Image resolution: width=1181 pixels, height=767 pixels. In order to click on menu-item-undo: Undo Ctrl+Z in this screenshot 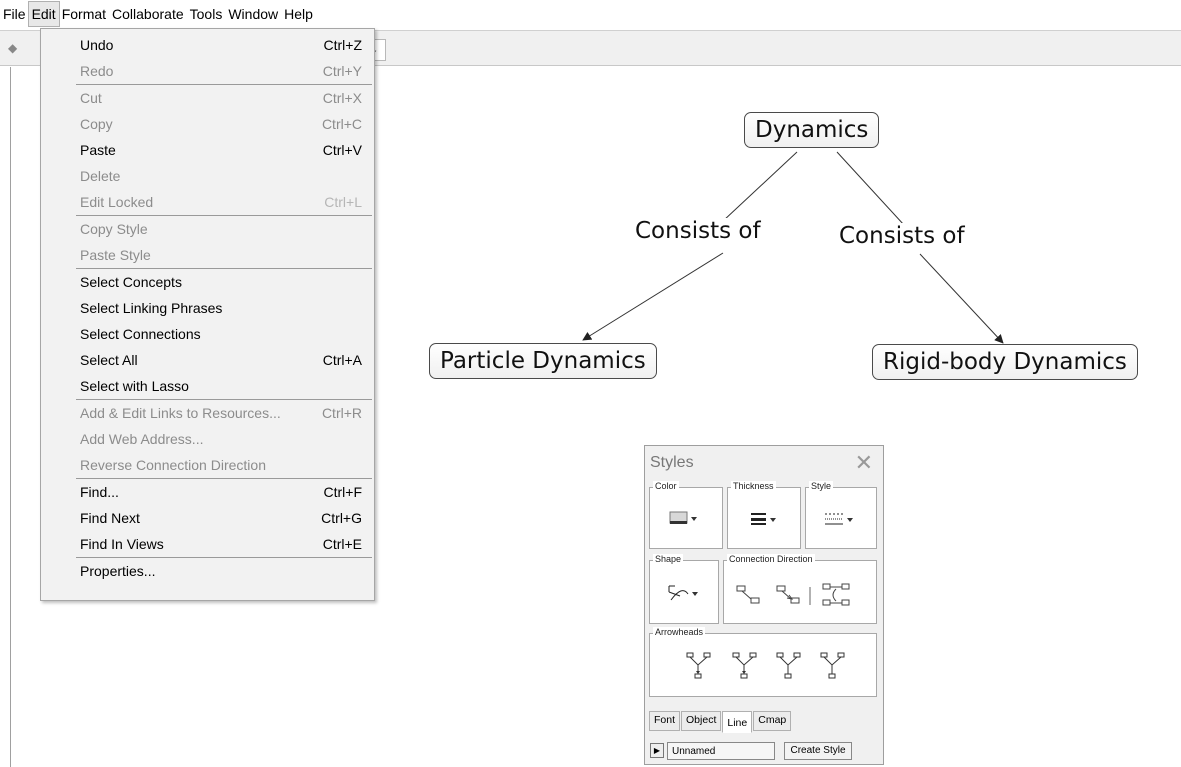, I will do `click(207, 45)`.